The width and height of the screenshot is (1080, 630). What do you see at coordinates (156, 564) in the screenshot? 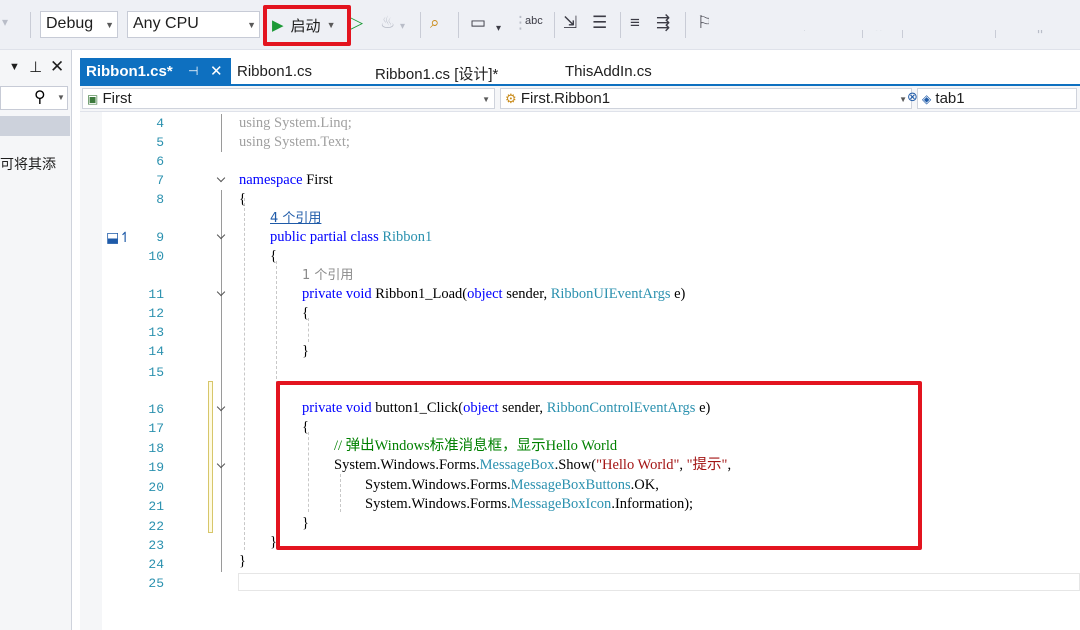
I see `line-number: 24` at bounding box center [156, 564].